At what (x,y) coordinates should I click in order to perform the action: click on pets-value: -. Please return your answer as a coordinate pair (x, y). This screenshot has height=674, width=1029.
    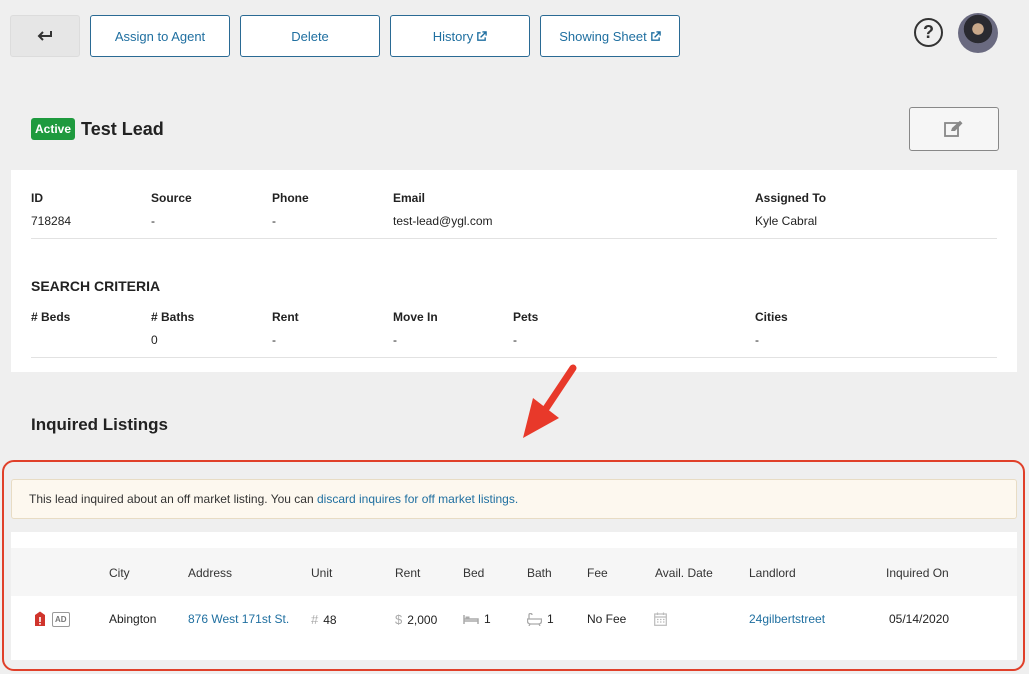
    Looking at the image, I should click on (515, 340).